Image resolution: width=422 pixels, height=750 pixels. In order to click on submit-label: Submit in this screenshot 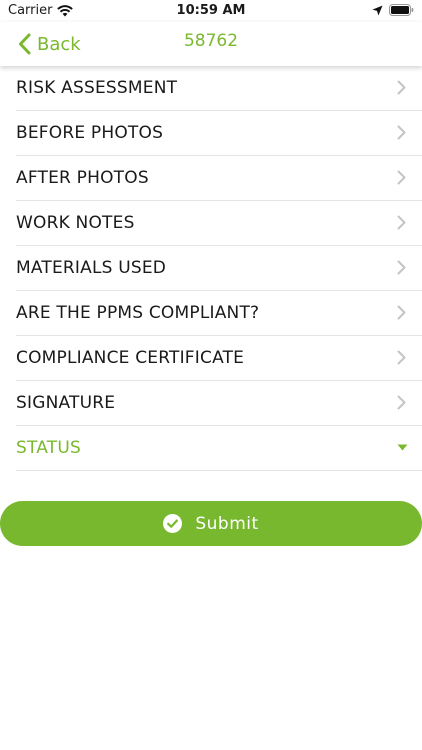, I will do `click(227, 523)`.